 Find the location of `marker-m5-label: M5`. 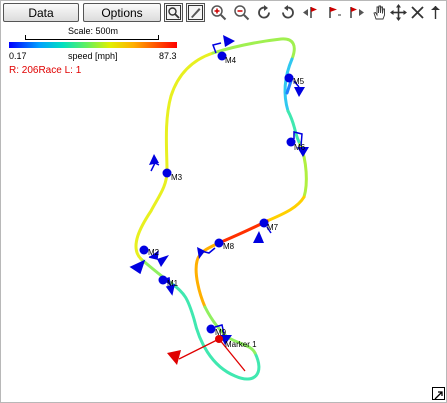

marker-m5-label: M5 is located at coordinates (299, 81).